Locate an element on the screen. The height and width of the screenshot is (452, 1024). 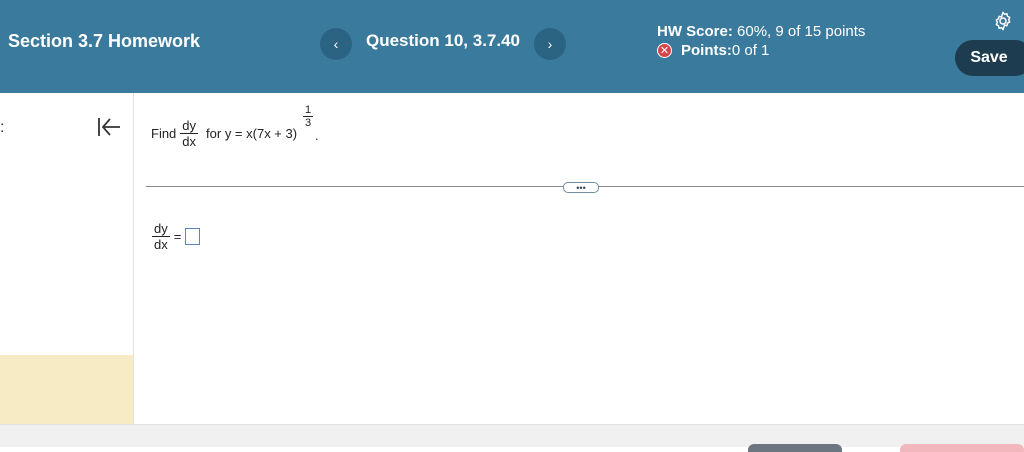
find-label: Find is located at coordinates (164, 133).